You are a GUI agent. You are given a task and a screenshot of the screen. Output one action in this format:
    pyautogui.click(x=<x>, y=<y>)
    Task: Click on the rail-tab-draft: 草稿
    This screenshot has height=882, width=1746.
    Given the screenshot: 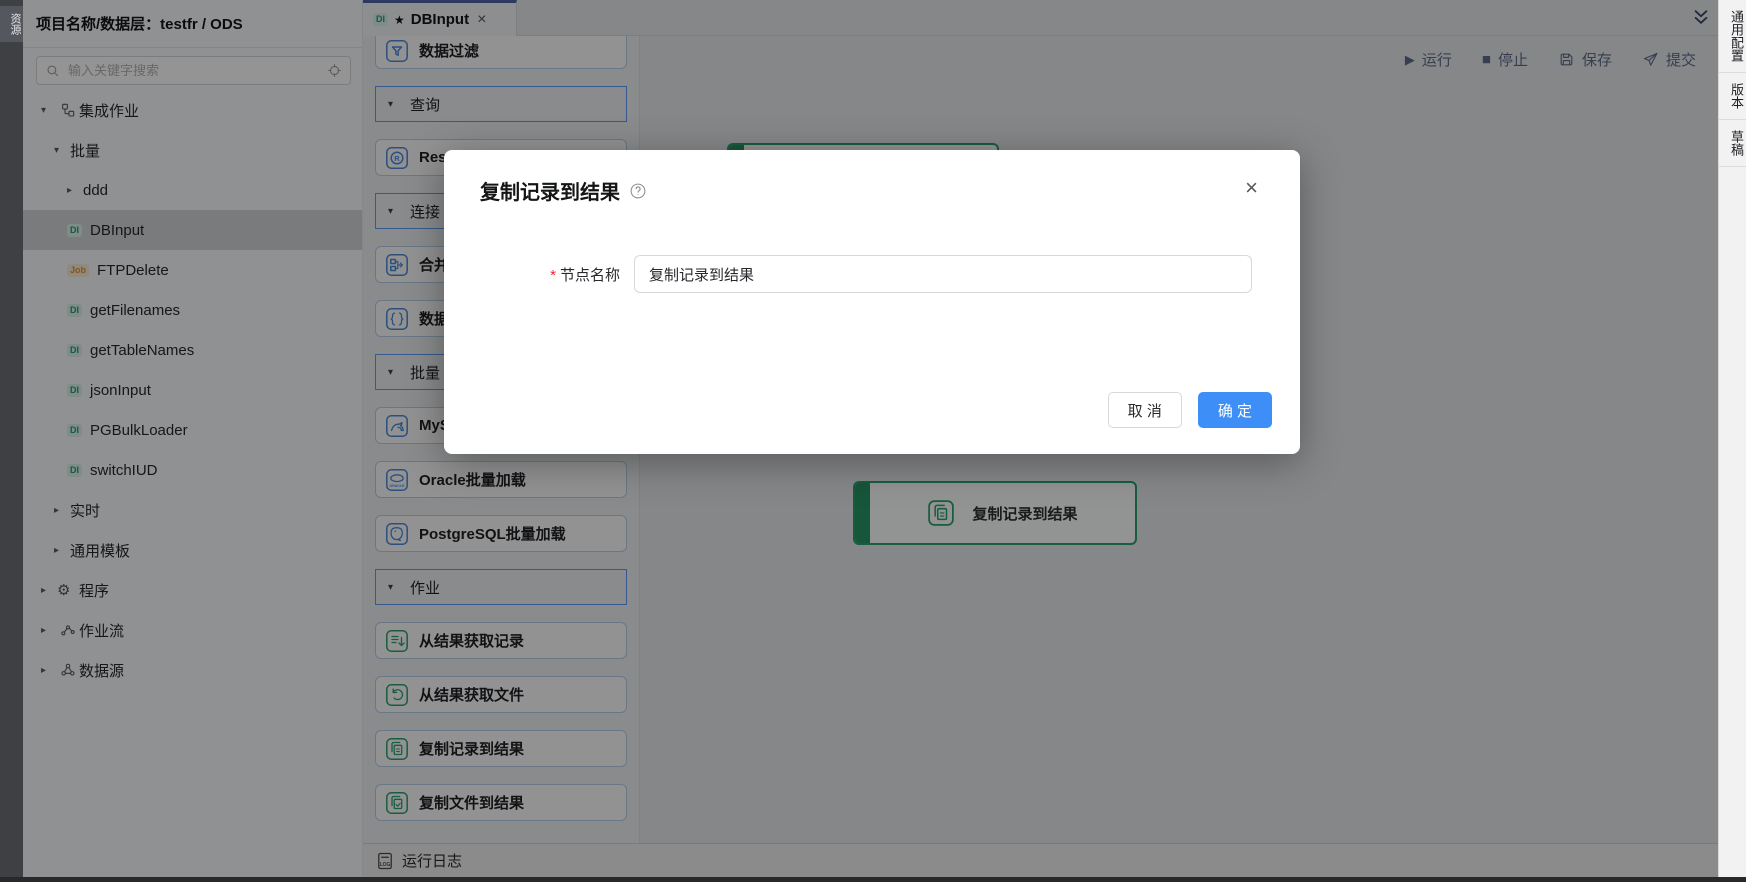 What is the action you would take?
    pyautogui.click(x=1732, y=143)
    